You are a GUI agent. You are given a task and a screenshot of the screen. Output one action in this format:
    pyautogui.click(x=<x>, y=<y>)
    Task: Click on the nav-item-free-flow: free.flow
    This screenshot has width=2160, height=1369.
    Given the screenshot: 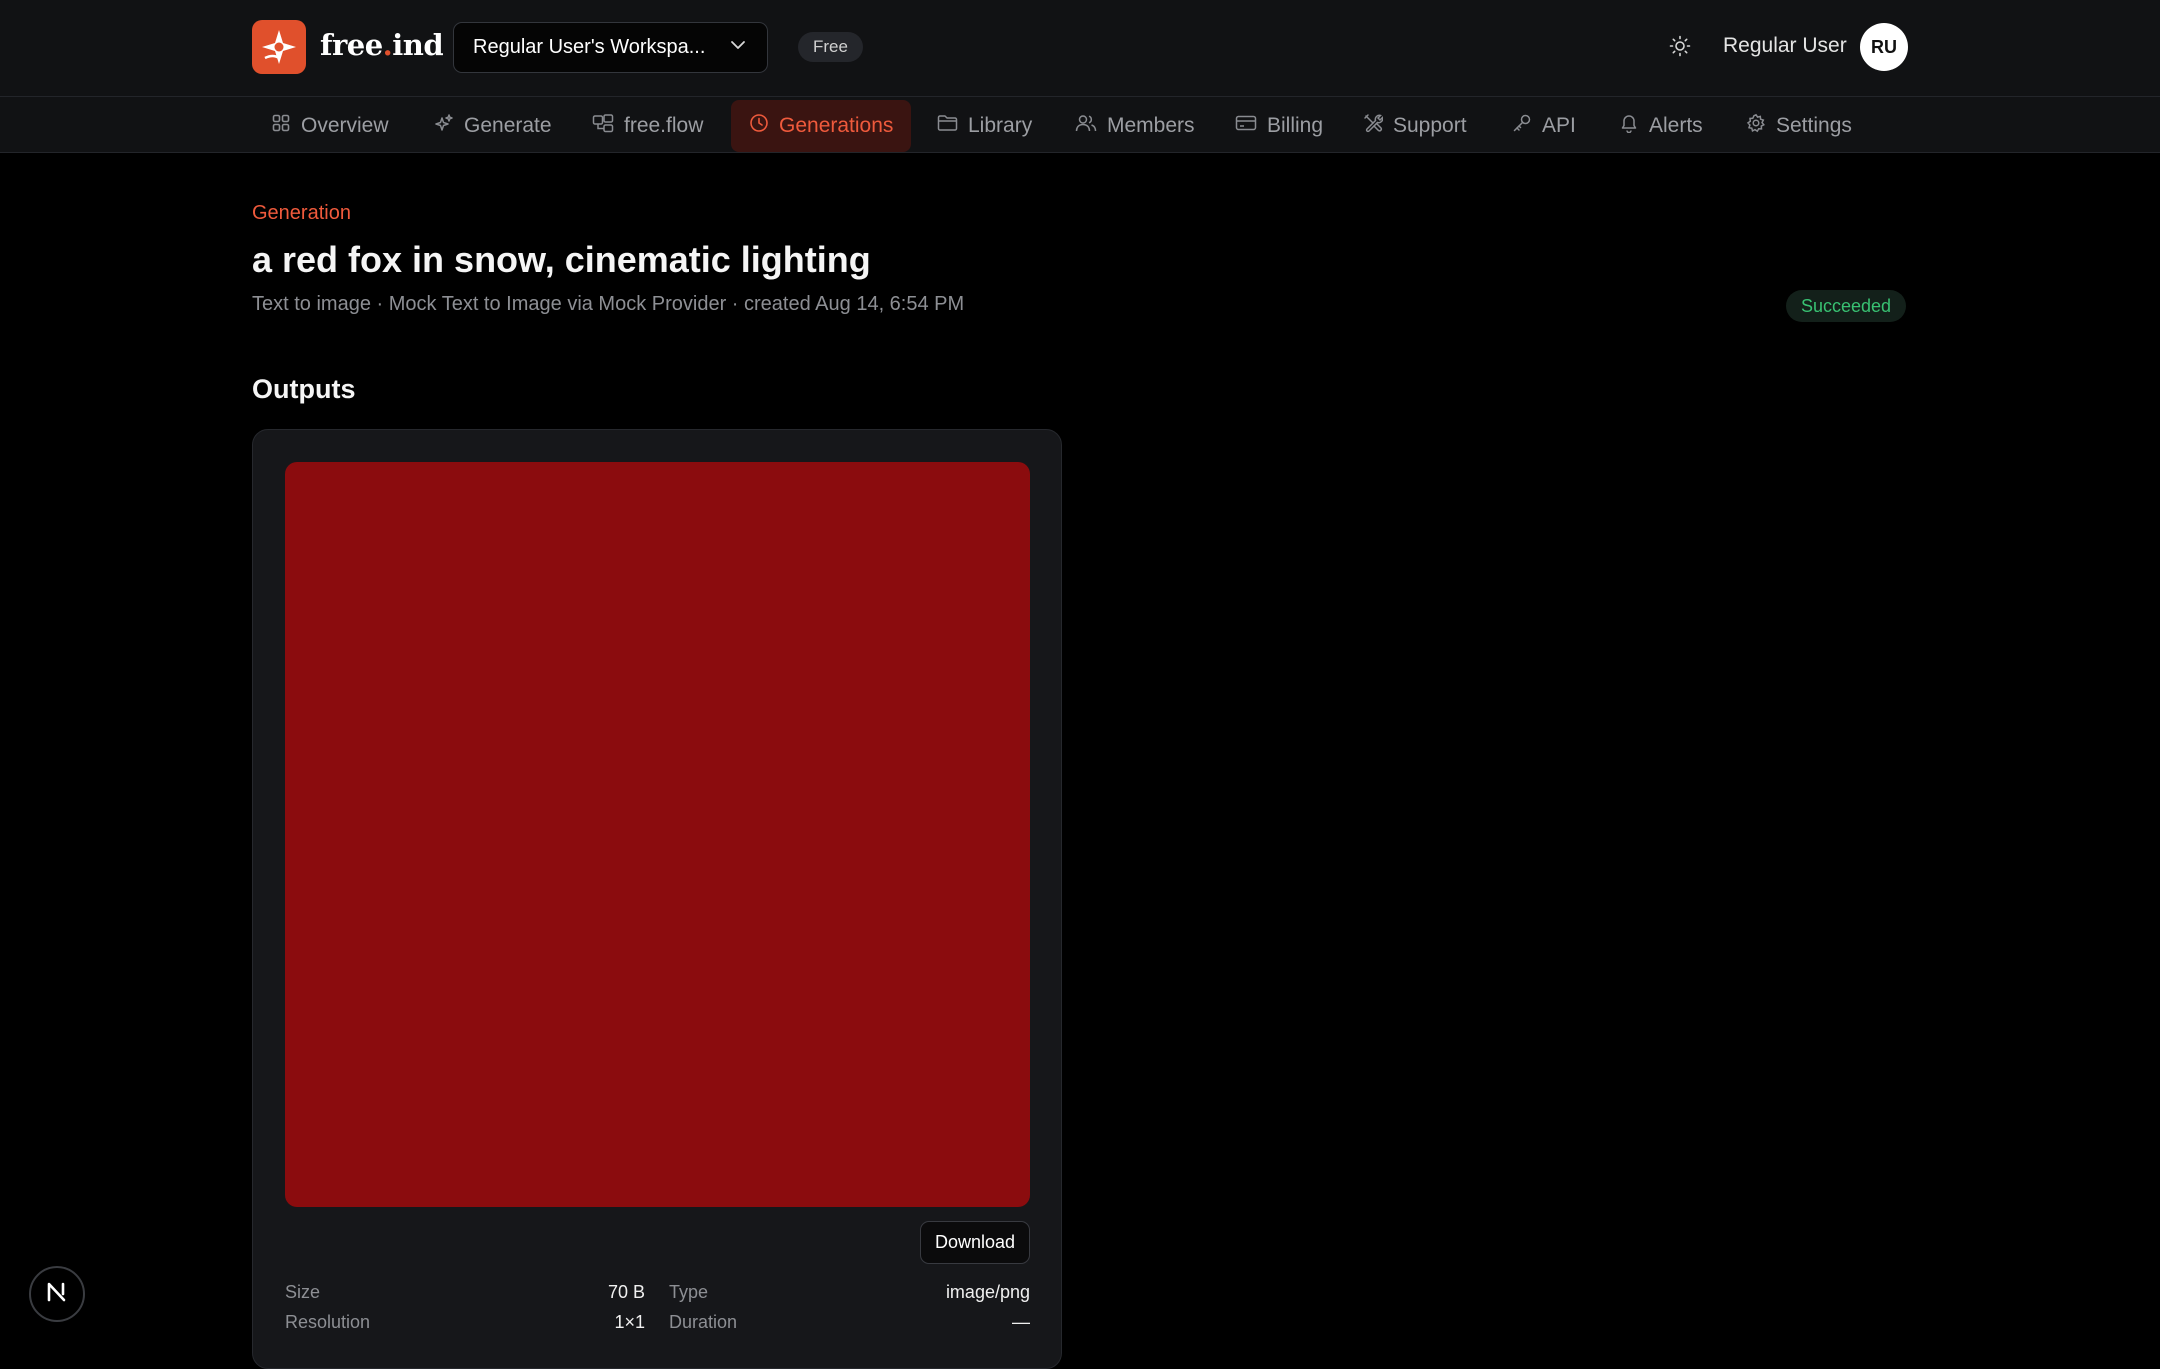 What is the action you would take?
    pyautogui.click(x=647, y=126)
    